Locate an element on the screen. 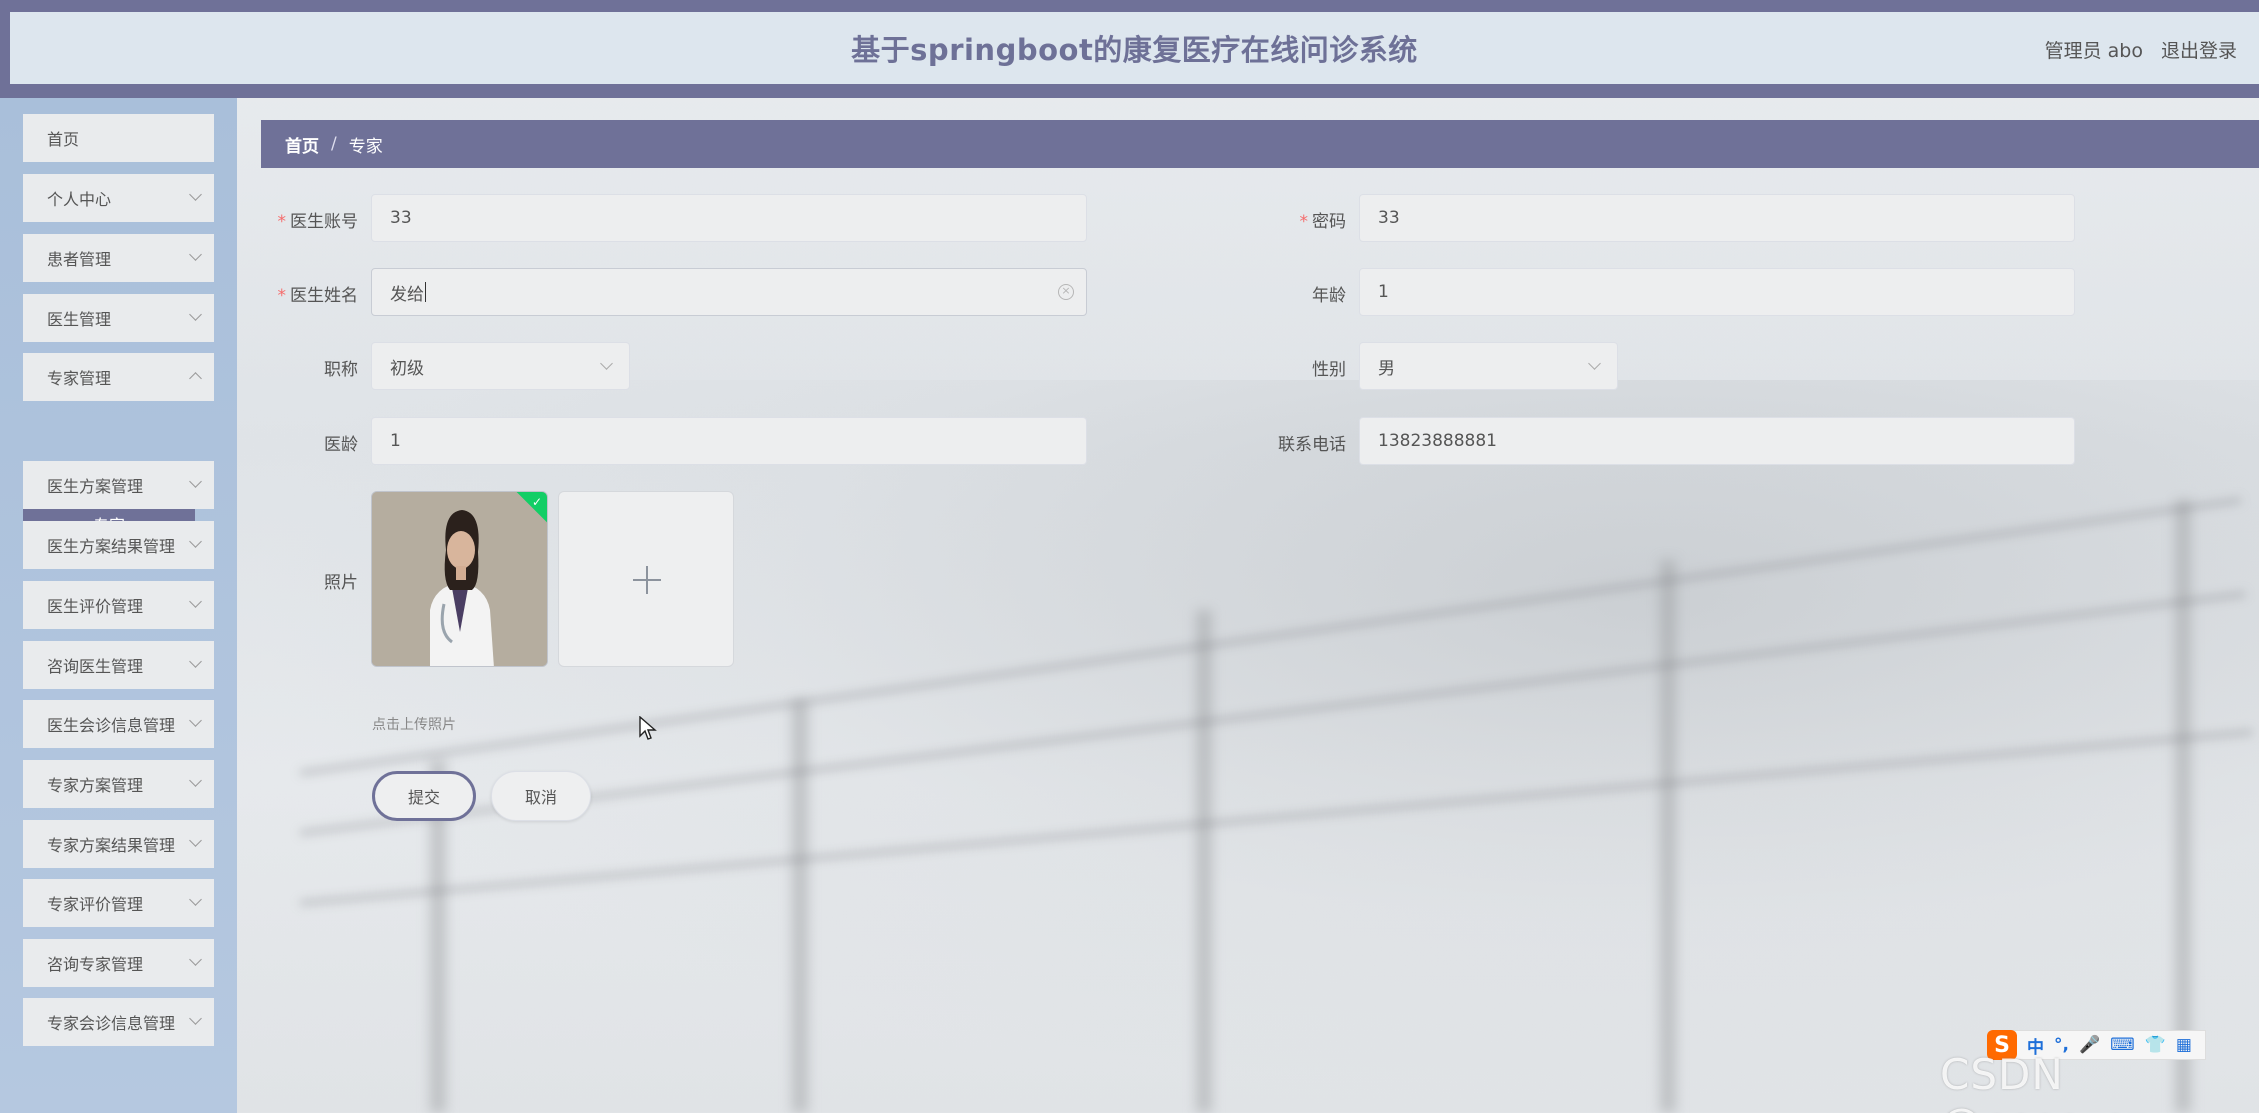 The height and width of the screenshot is (1113, 2259). name-input: 发给 × is located at coordinates (729, 292).